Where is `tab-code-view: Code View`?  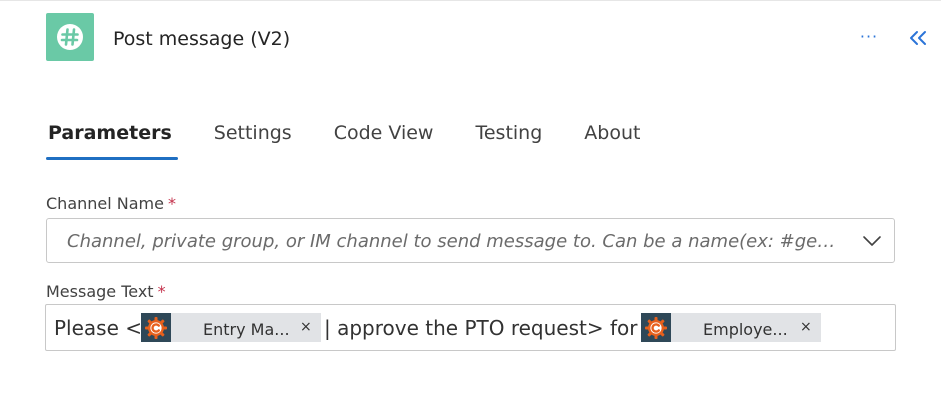
tab-code-view: Code View is located at coordinates (384, 140).